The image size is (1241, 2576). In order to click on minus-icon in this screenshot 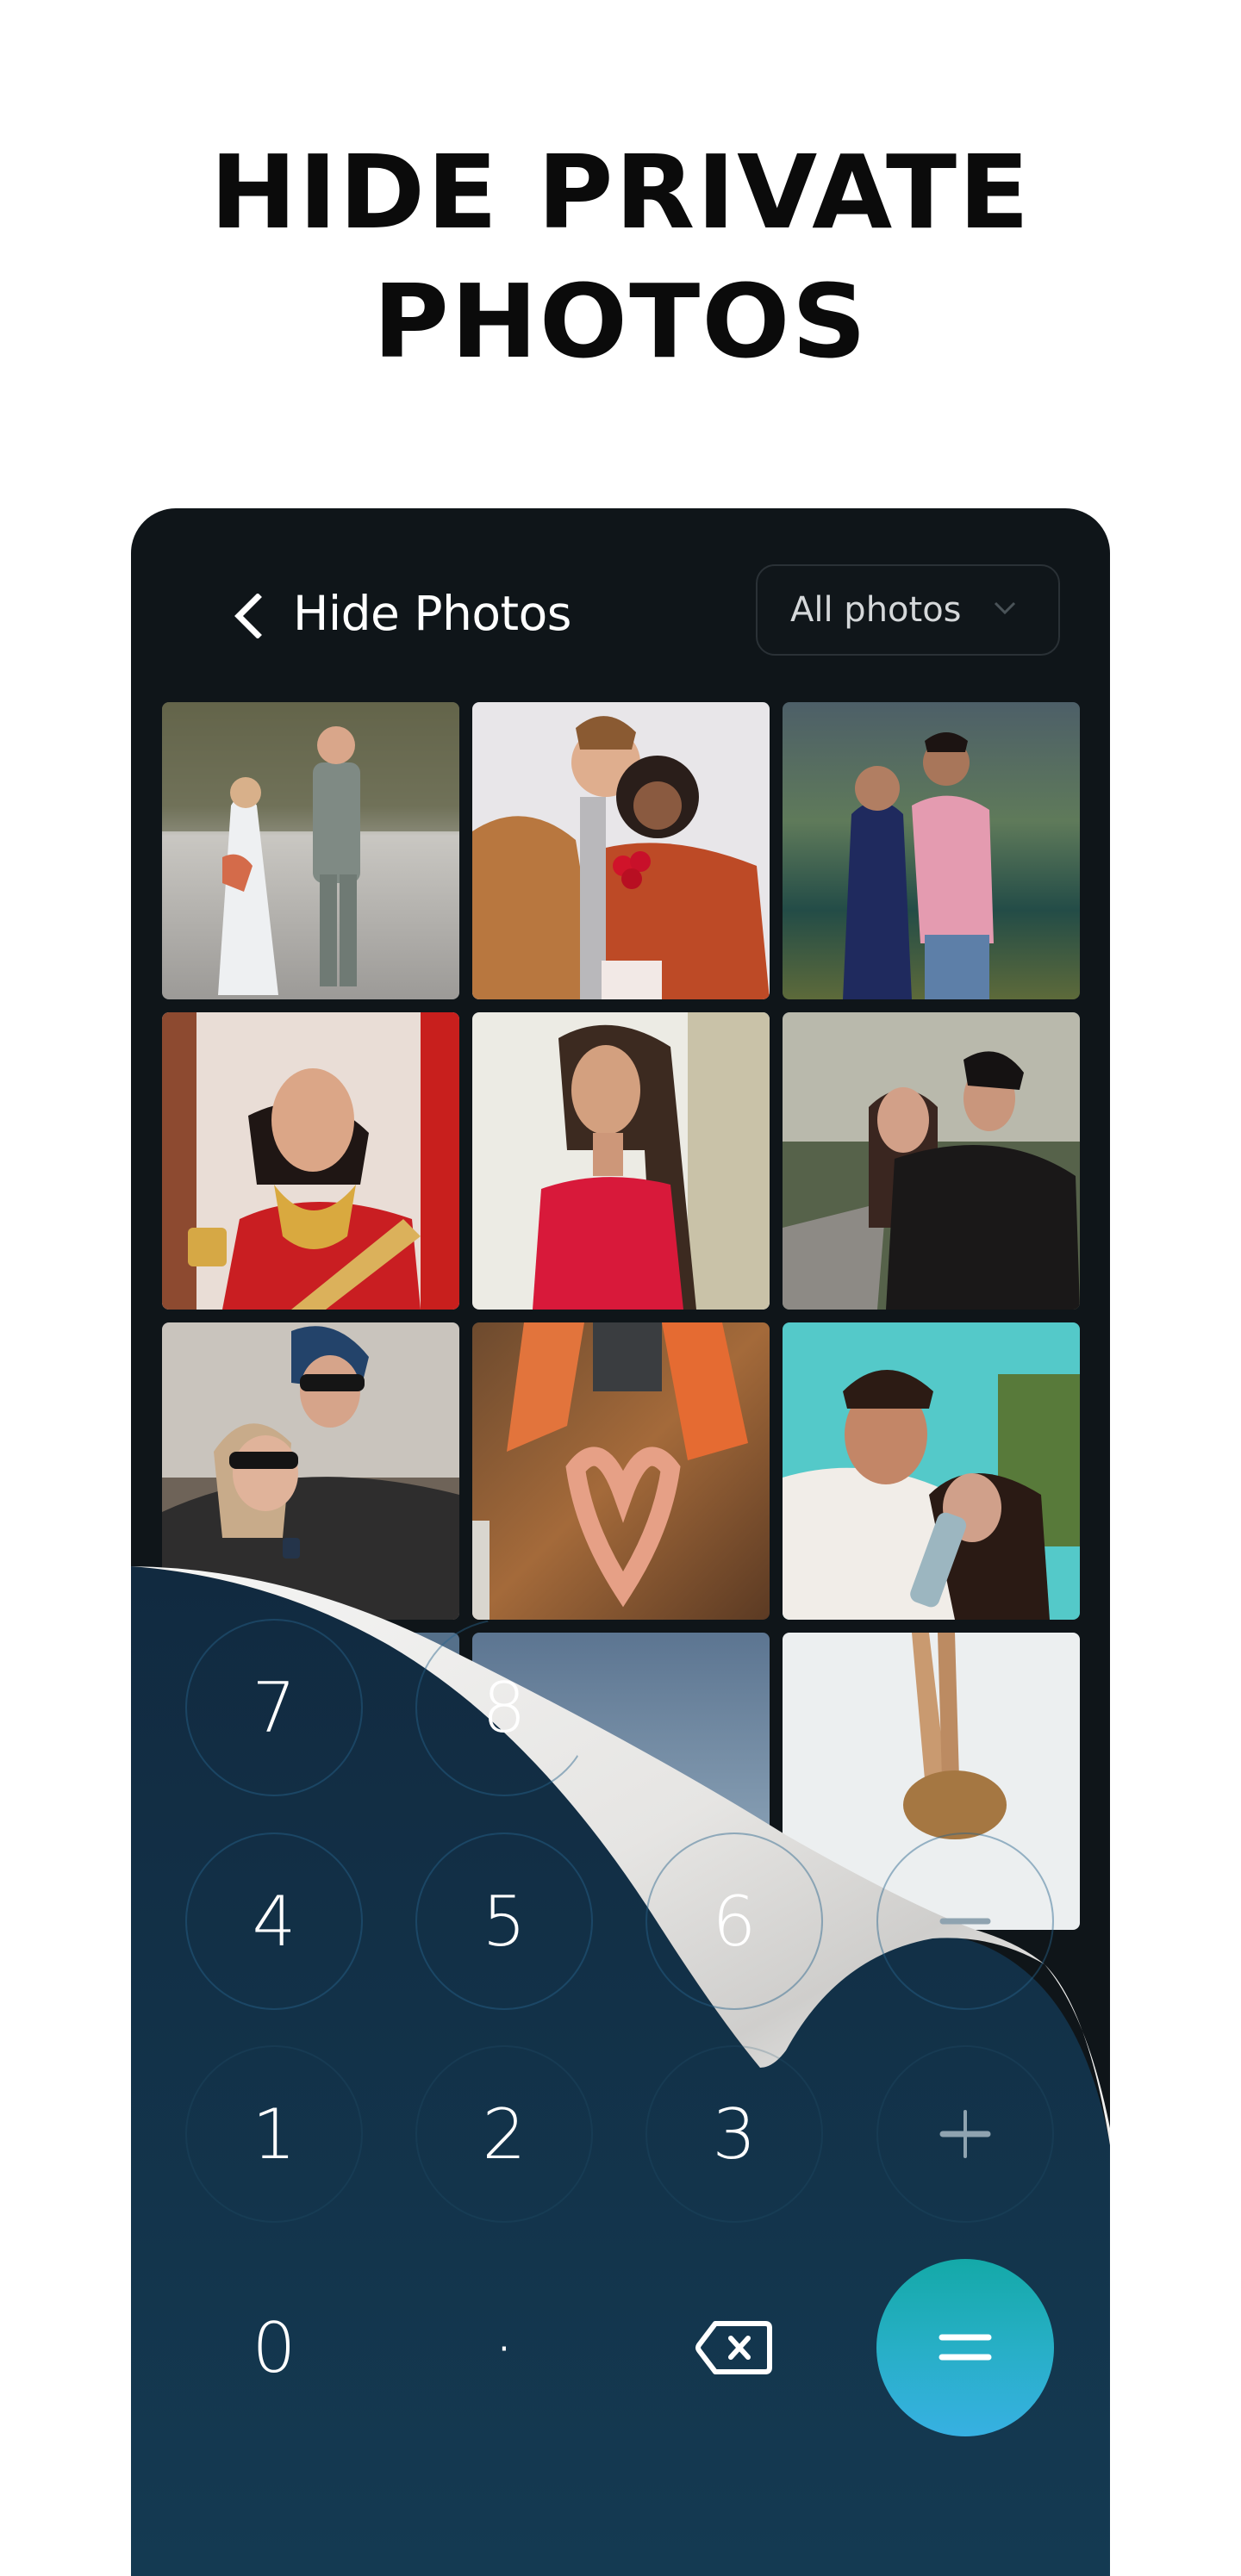, I will do `click(965, 1921)`.